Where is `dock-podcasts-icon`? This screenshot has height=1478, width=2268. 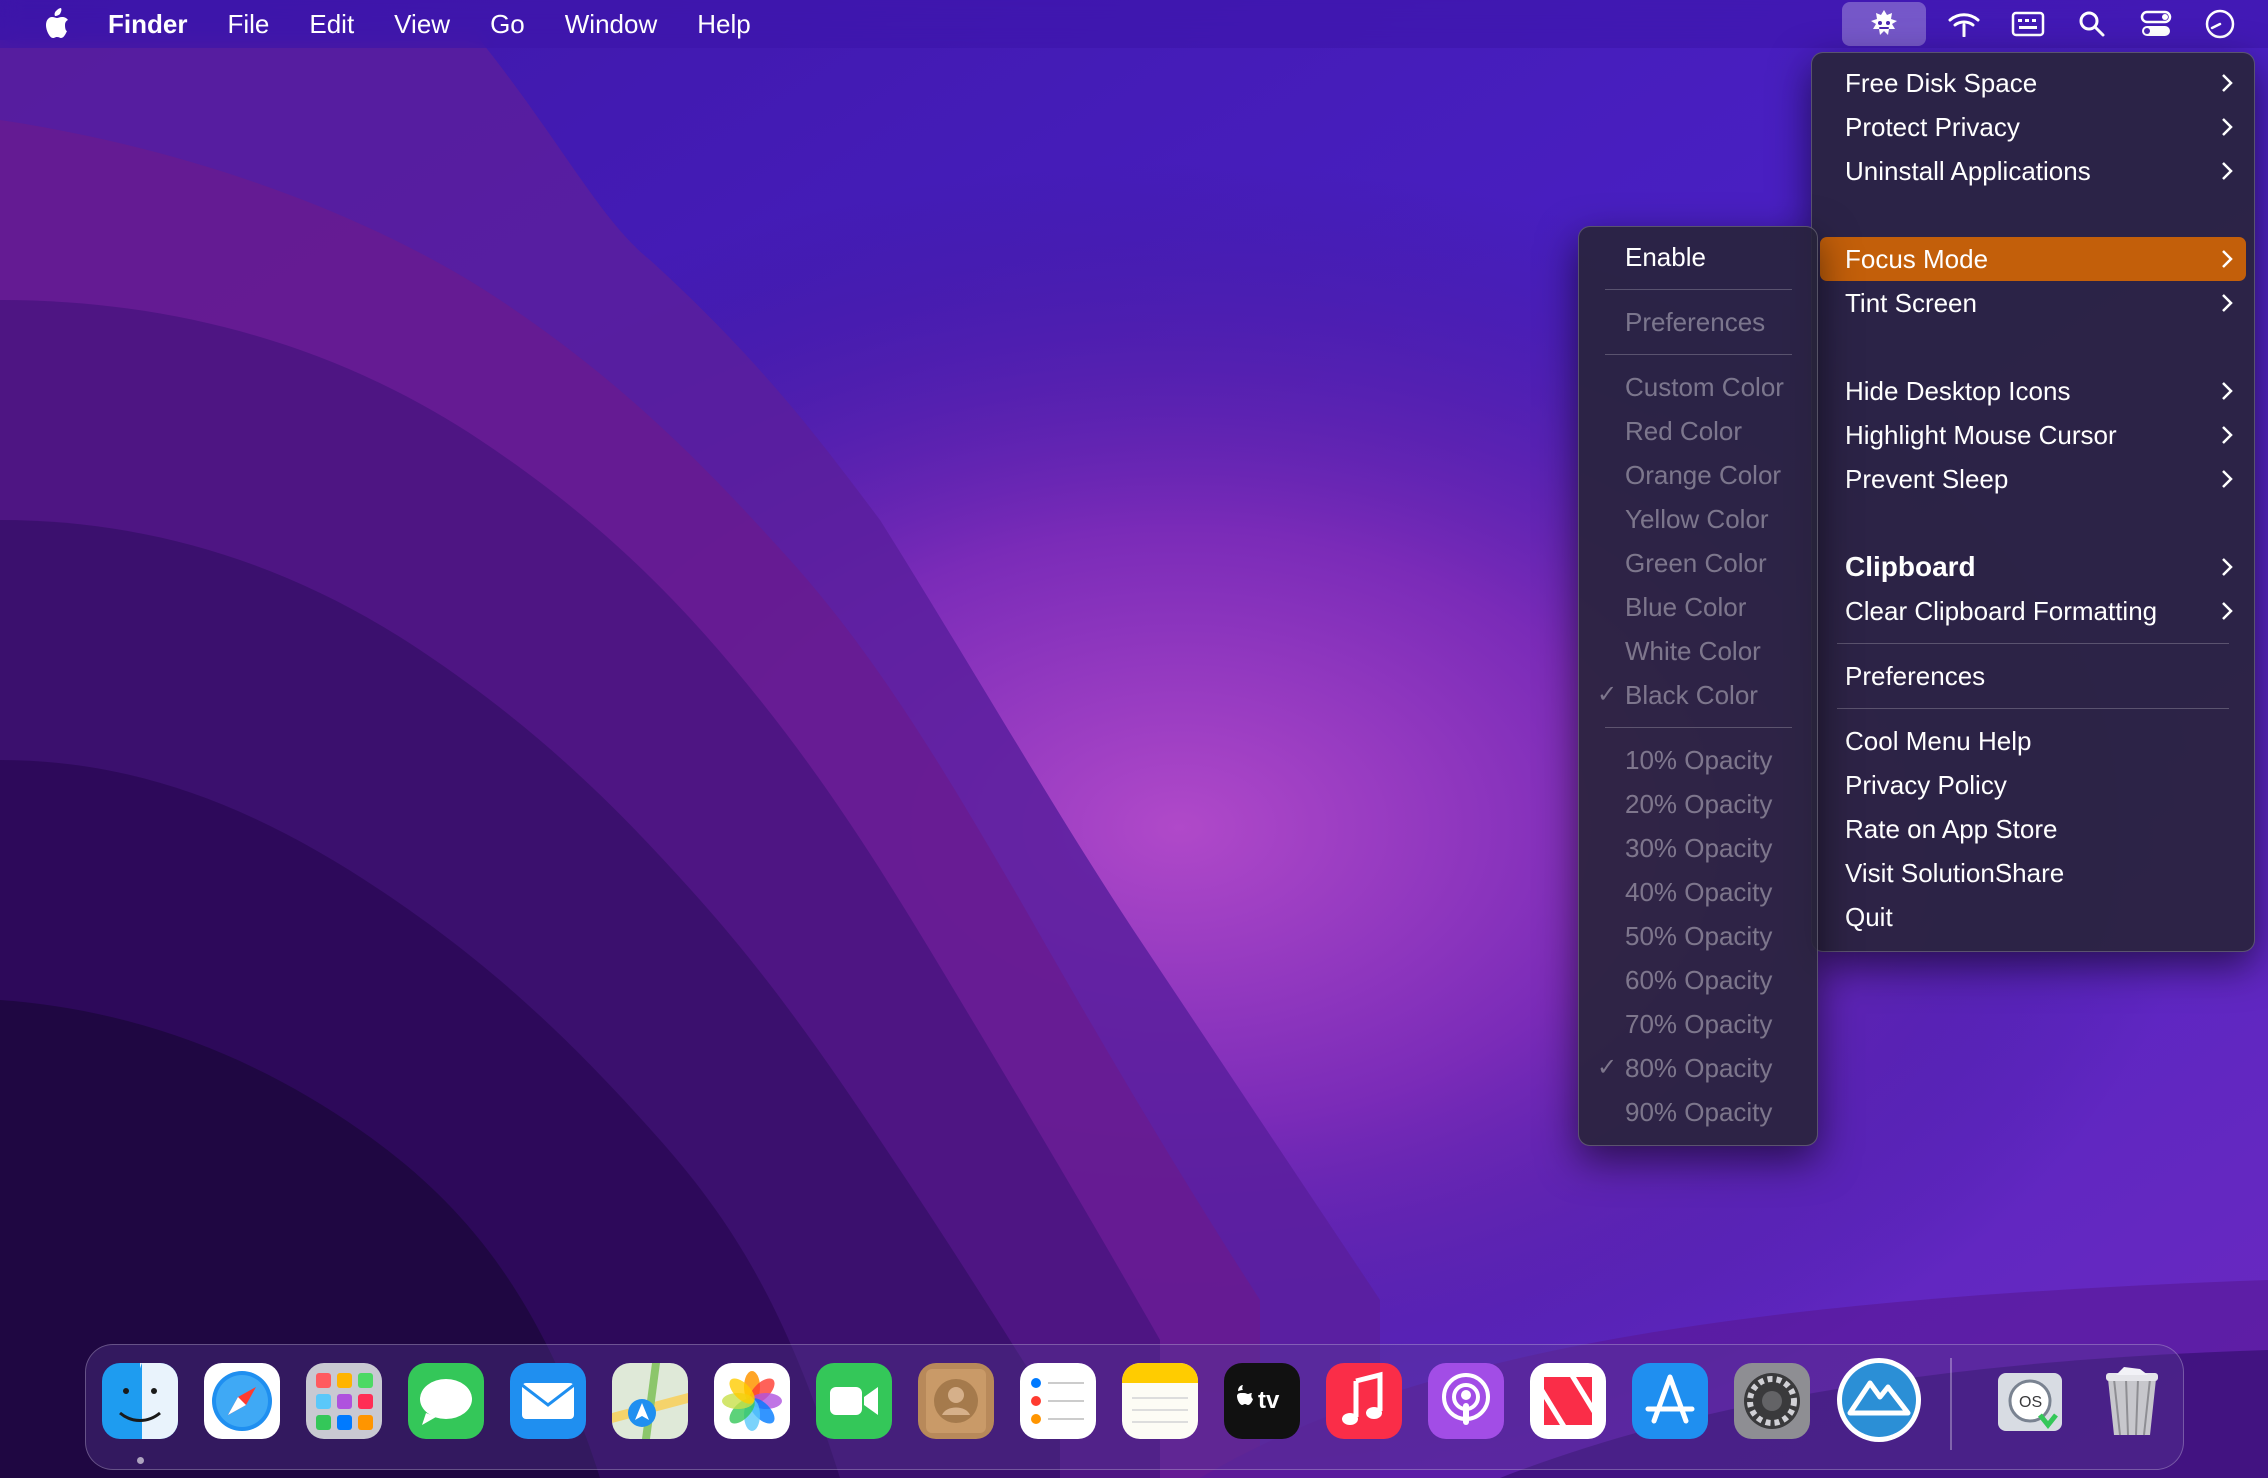 dock-podcasts-icon is located at coordinates (1466, 1401).